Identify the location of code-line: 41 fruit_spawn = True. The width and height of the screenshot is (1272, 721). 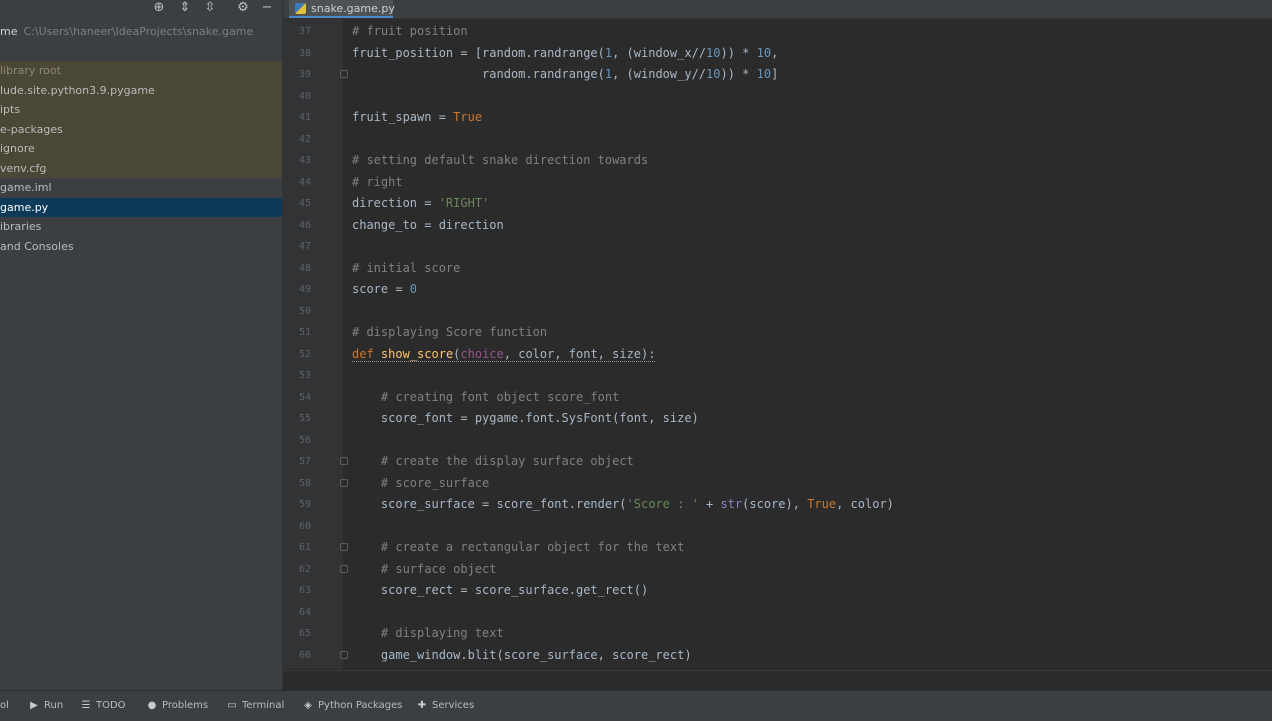
(777, 118).